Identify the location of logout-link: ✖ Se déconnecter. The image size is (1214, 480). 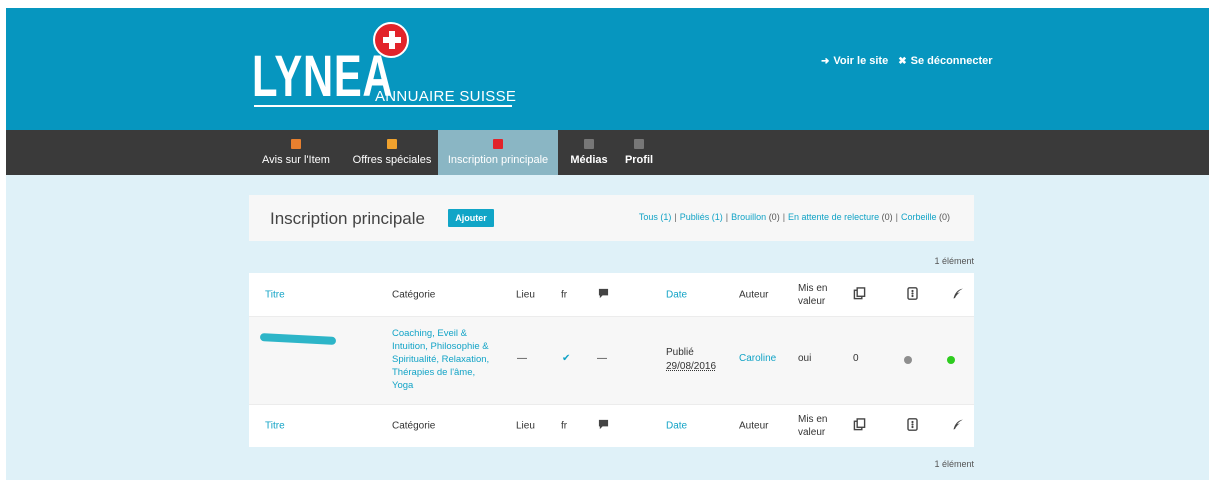
(945, 61).